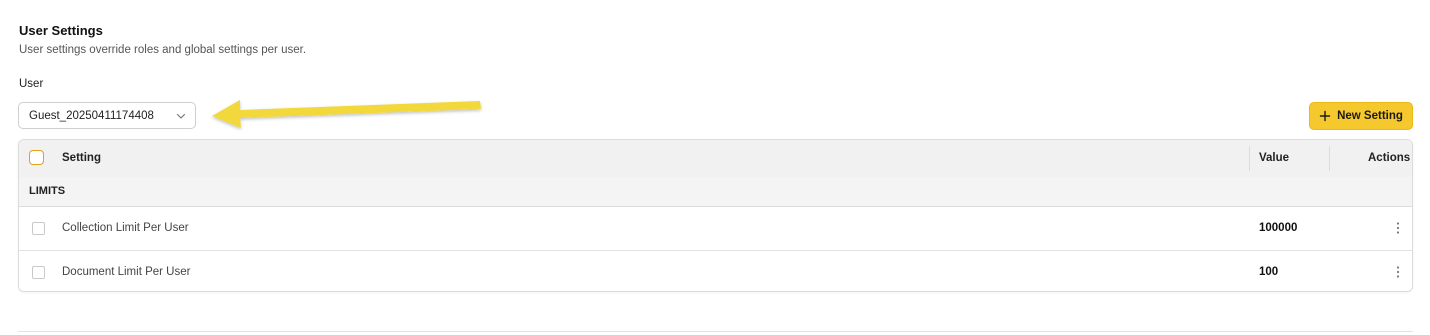 The image size is (1430, 335). Describe the element at coordinates (1269, 272) in the screenshot. I see `setting-value: 100` at that location.